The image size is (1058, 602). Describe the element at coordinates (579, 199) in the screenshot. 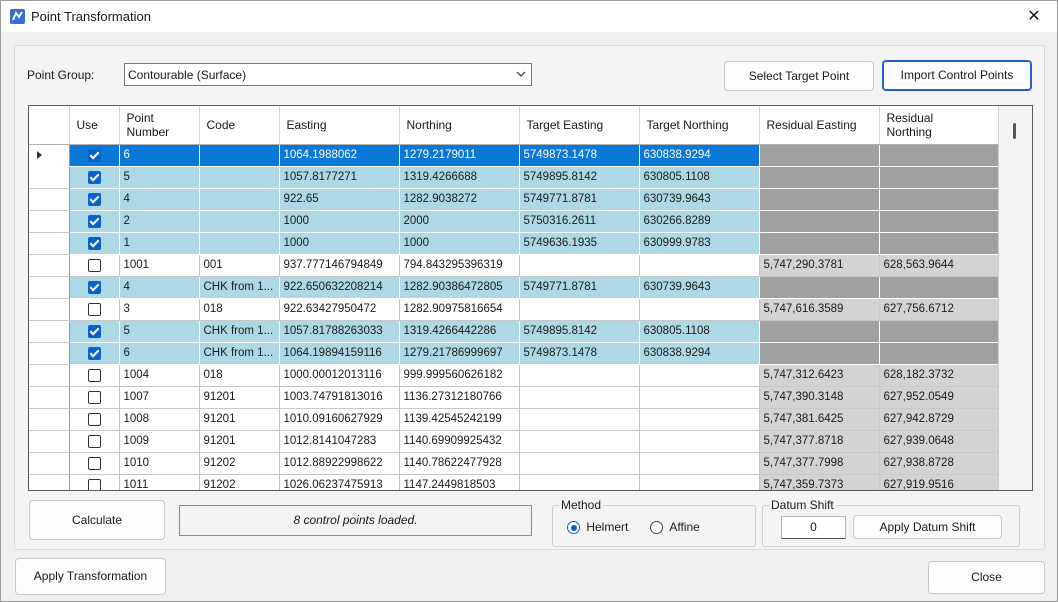

I see `cell-target-easting: 5749771.8781` at that location.